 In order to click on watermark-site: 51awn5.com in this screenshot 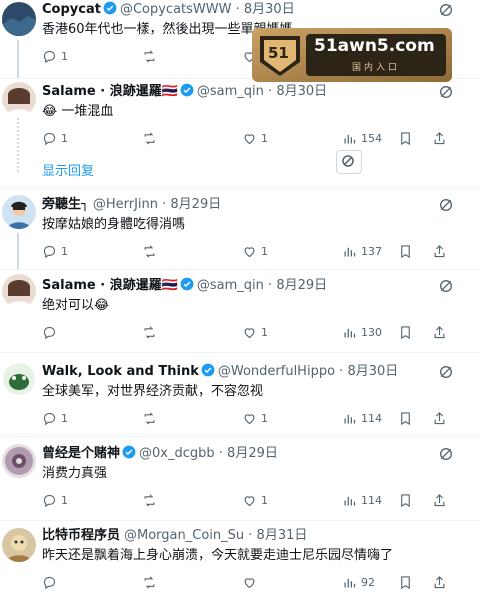, I will do `click(374, 46)`.